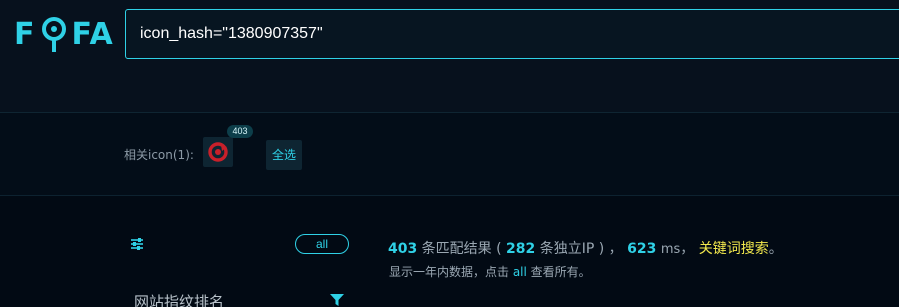 The width and height of the screenshot is (899, 307). What do you see at coordinates (179, 300) in the screenshot?
I see `fingerprint-rank-title: 网站指纹排名` at bounding box center [179, 300].